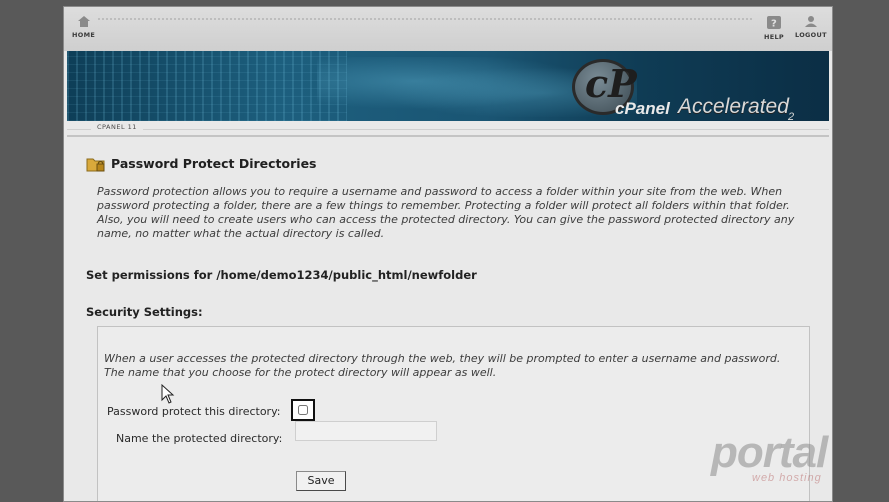 The height and width of the screenshot is (502, 889). What do you see at coordinates (144, 312) in the screenshot?
I see `security-settings-heading: Security Settings:` at bounding box center [144, 312].